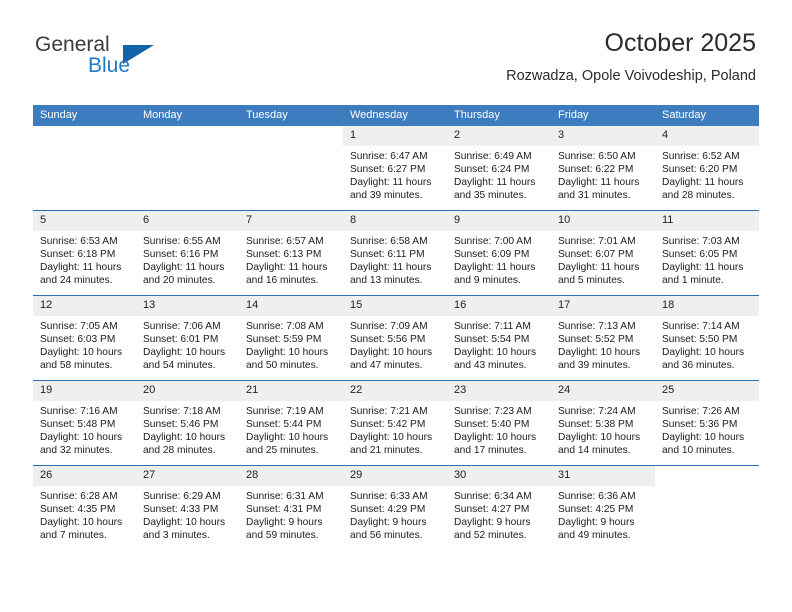 This screenshot has height=612, width=792. Describe the element at coordinates (79, 241) in the screenshot. I see `sunrise-time: Sunrise: 6:53 AM` at that location.